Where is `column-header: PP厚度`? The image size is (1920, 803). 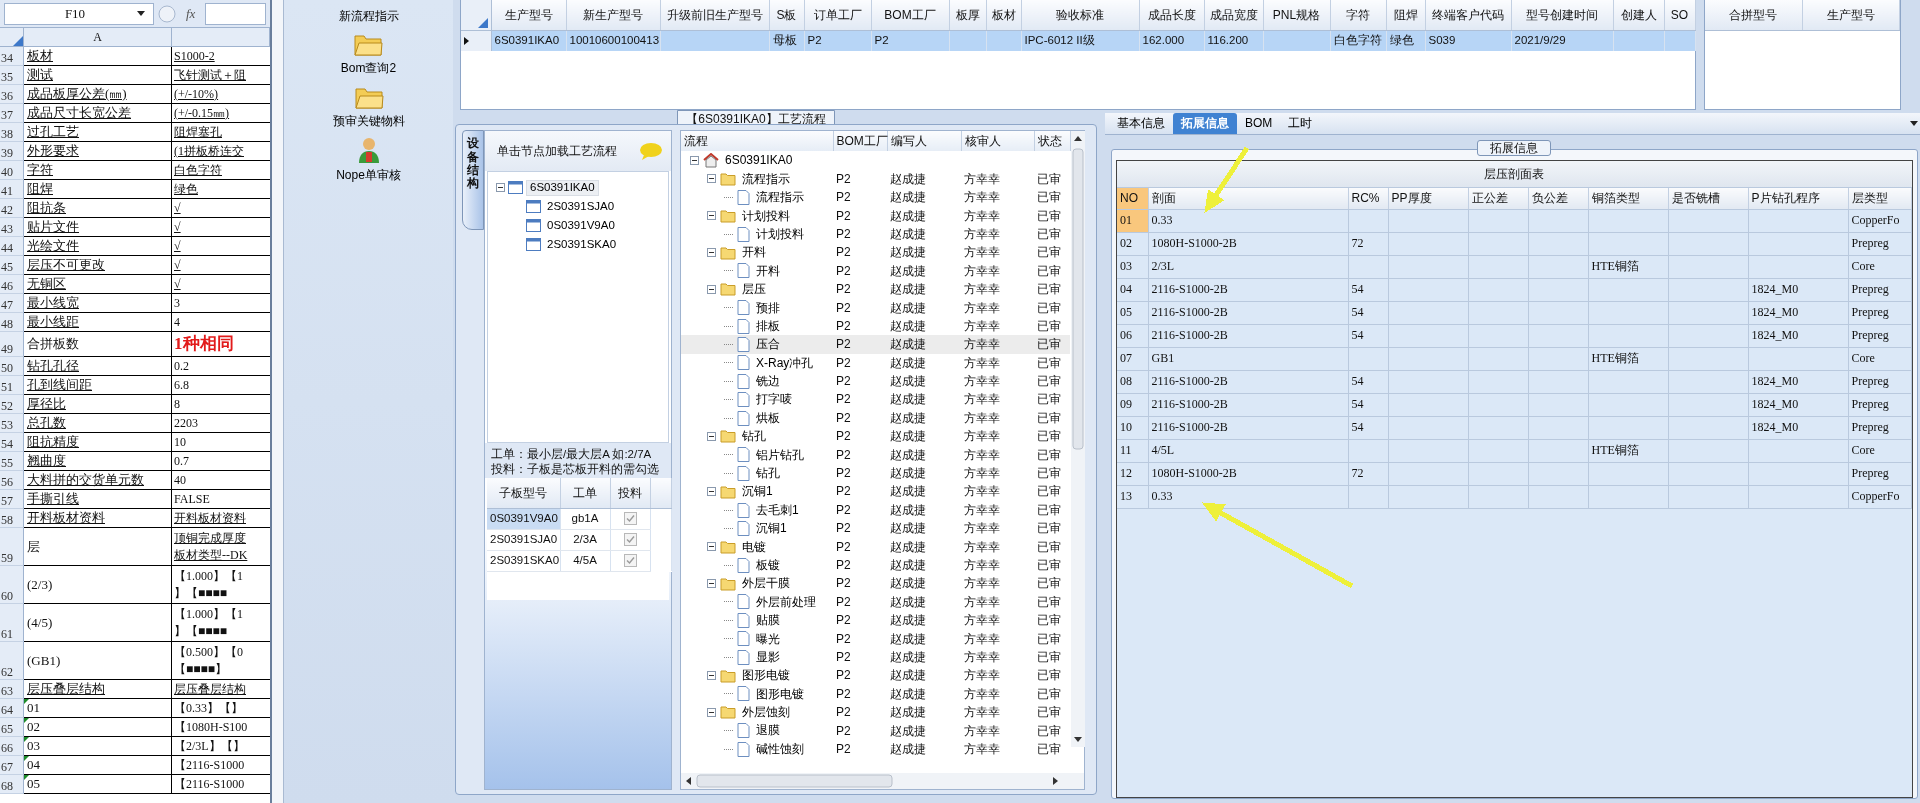
column-header: PP厚度 is located at coordinates (1428, 198).